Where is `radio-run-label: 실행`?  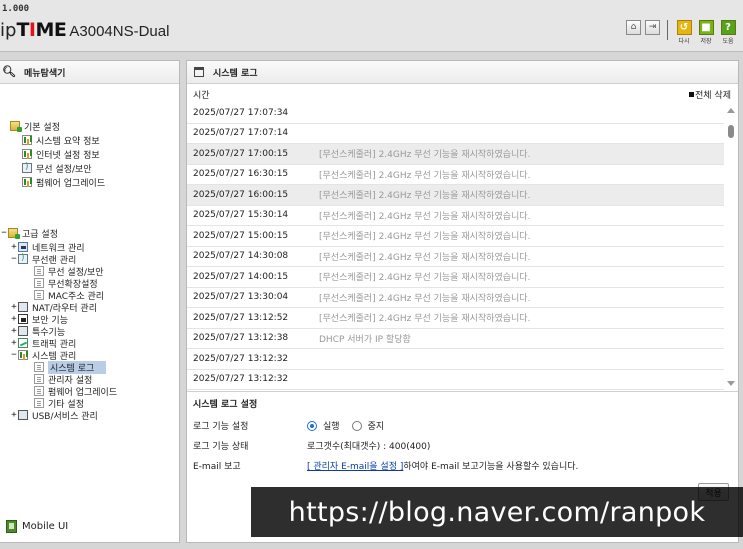
radio-run-label: 실행 is located at coordinates (331, 427).